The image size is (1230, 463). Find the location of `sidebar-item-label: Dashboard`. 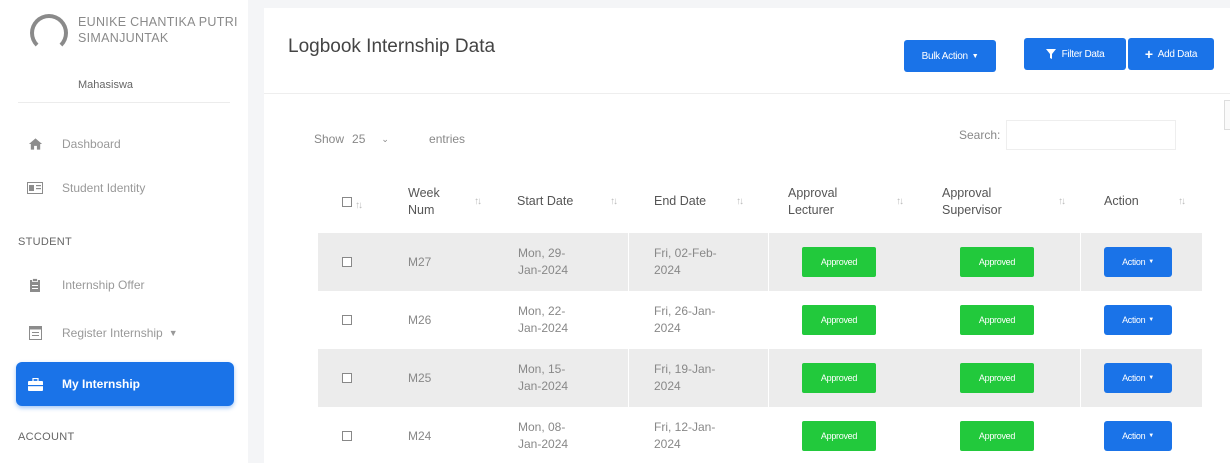

sidebar-item-label: Dashboard is located at coordinates (91, 144).